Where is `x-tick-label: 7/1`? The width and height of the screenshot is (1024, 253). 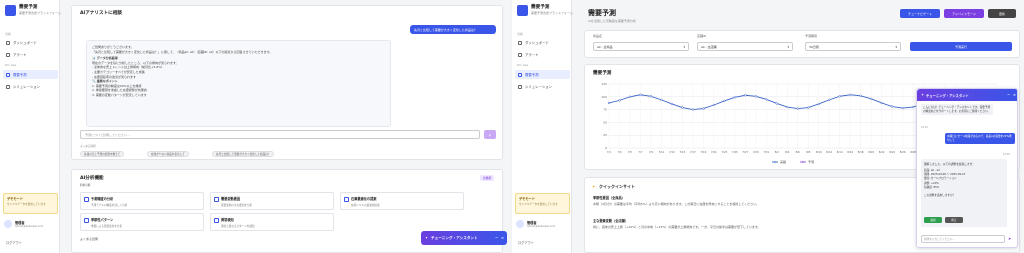 x-tick-label: 7/1 is located at coordinates (609, 152).